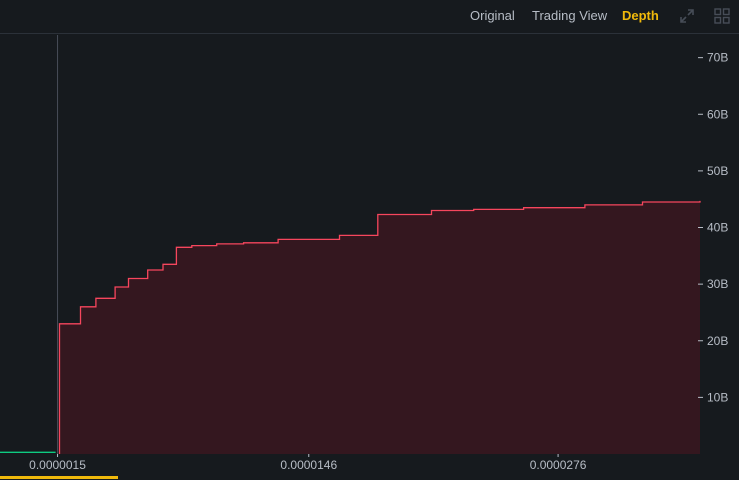  What do you see at coordinates (717, 284) in the screenshot?
I see `y-tick-label: 30B` at bounding box center [717, 284].